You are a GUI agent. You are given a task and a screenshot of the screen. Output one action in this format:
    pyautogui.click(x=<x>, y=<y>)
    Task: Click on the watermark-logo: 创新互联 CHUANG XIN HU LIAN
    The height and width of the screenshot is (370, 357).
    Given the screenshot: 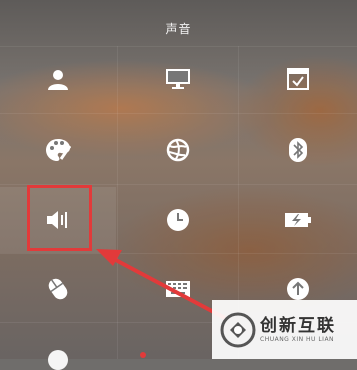 What is the action you would take?
    pyautogui.click(x=284, y=329)
    